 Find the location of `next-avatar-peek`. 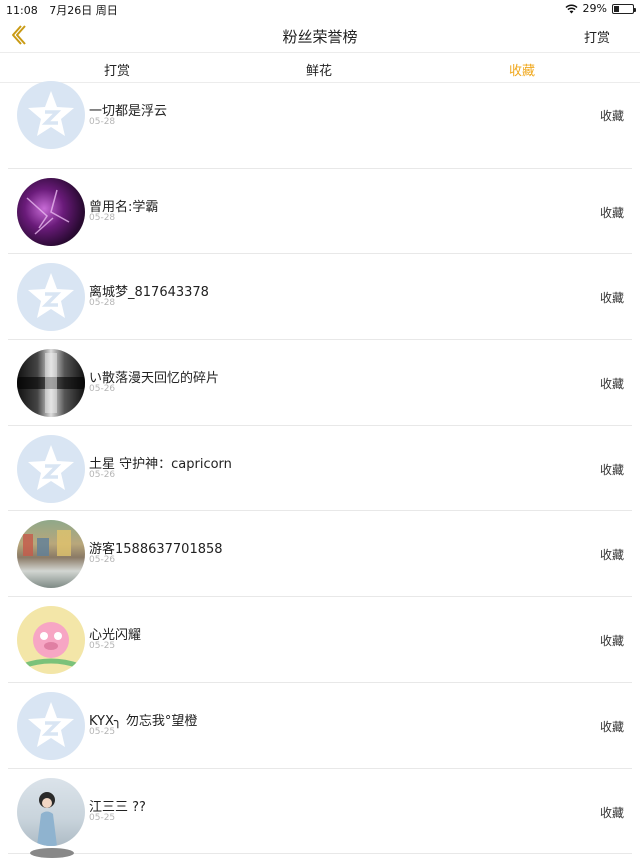

next-avatar-peek is located at coordinates (52, 853).